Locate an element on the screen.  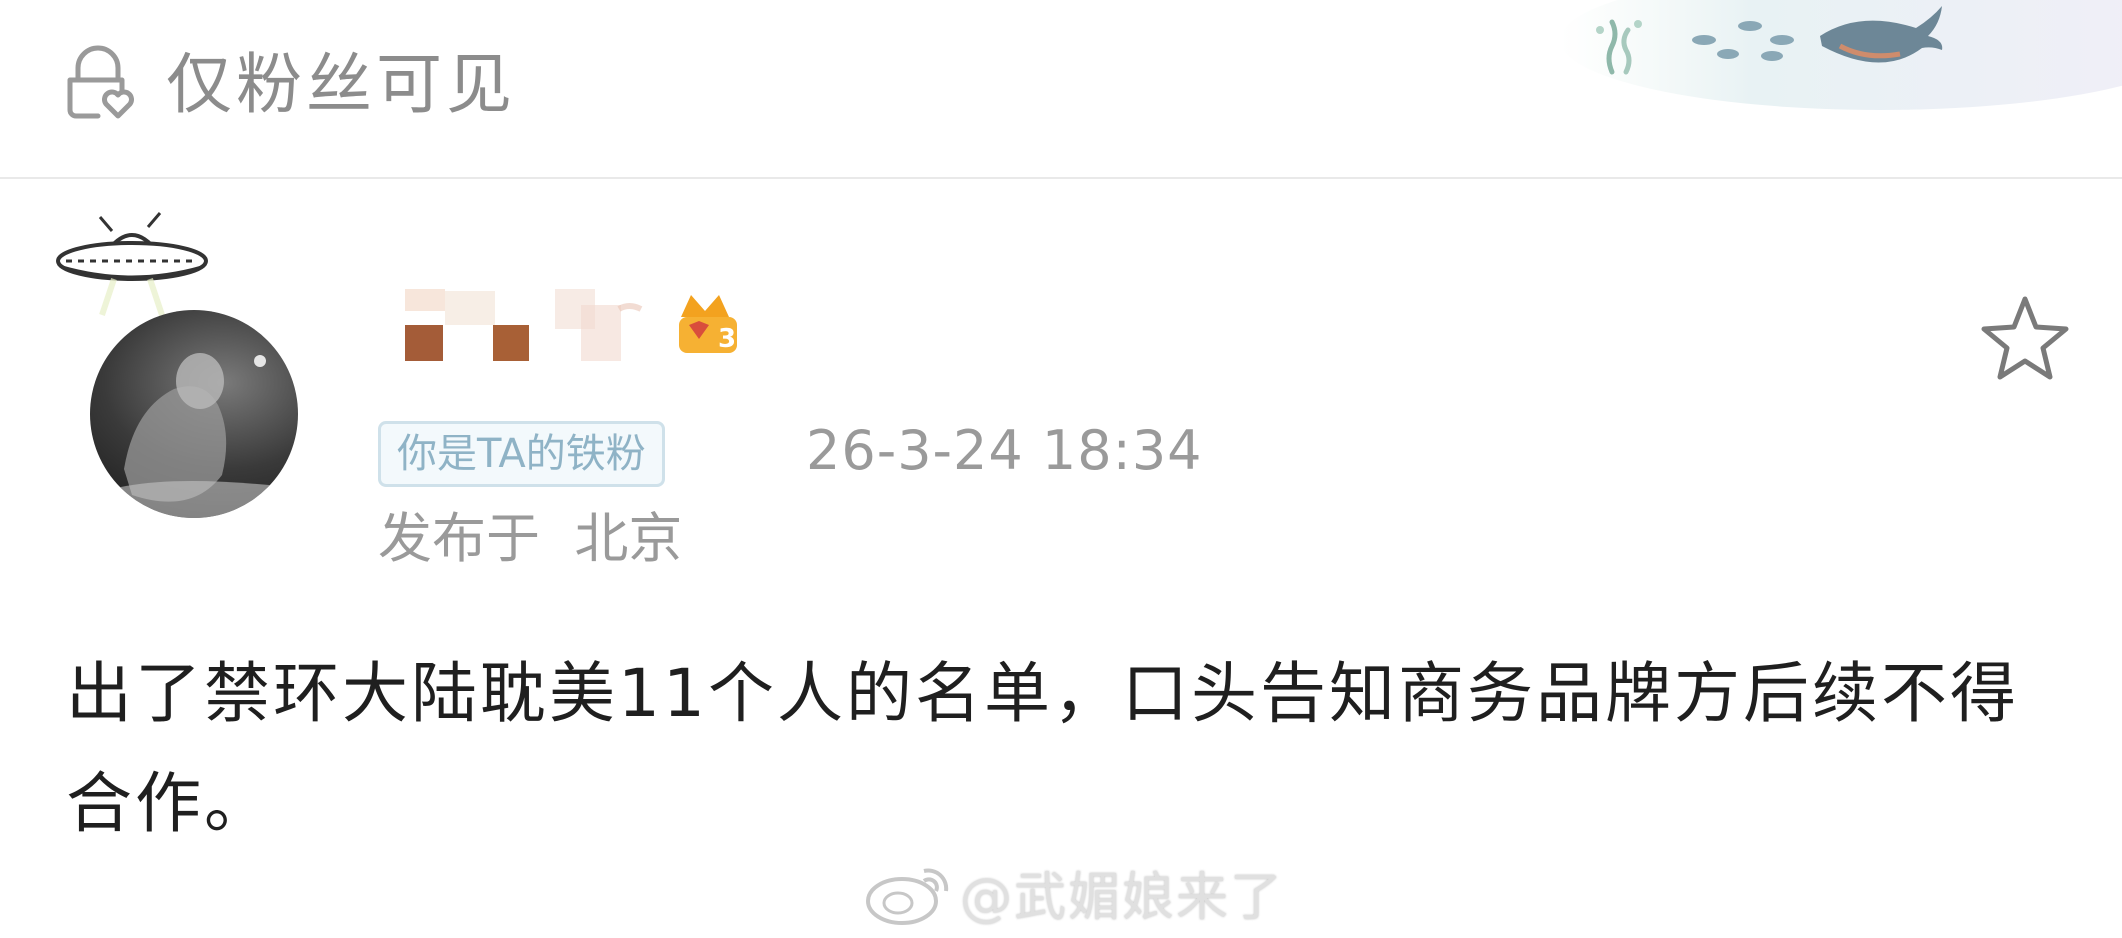
weibo-logo-icon is located at coordinates (908, 892).